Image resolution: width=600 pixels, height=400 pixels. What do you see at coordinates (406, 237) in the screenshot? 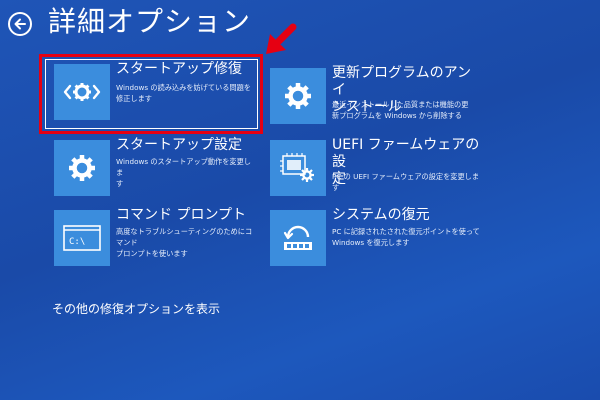
I see `tile-description: PC に記録されたされた復元ポイントを使って Windows を復元します` at bounding box center [406, 237].